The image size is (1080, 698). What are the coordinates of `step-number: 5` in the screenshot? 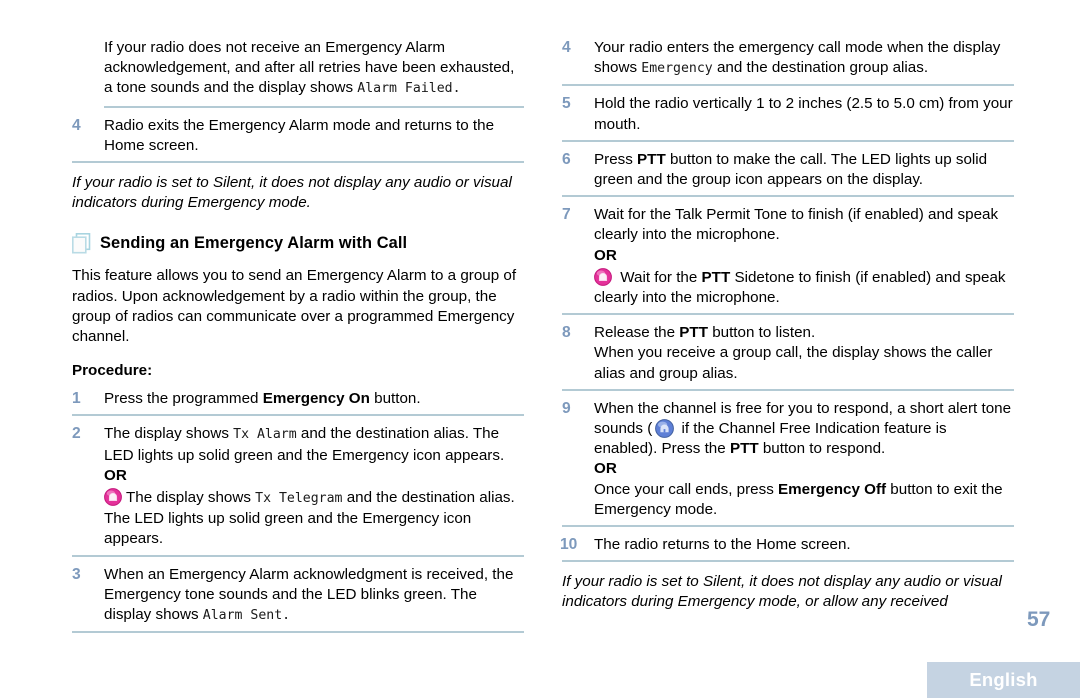 It's located at (566, 104).